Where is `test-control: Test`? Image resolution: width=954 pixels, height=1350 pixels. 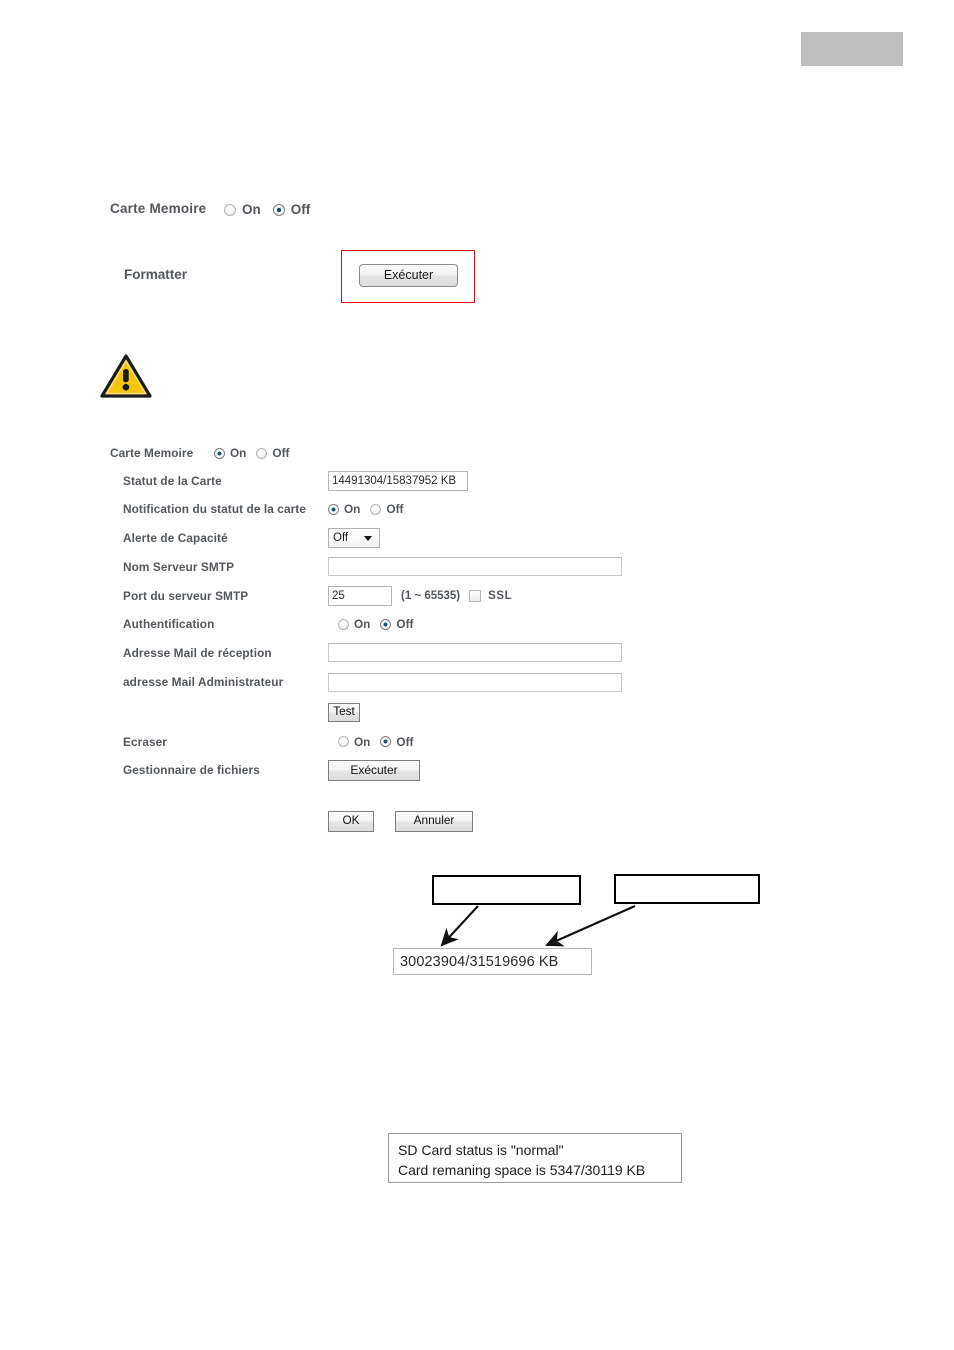 test-control: Test is located at coordinates (344, 712).